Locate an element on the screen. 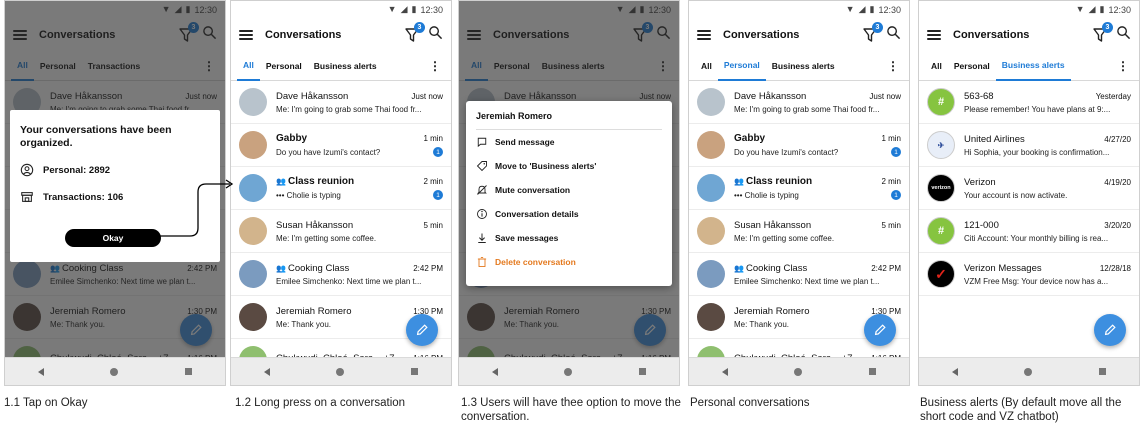  group-icon: 👥 is located at coordinates (281, 268).